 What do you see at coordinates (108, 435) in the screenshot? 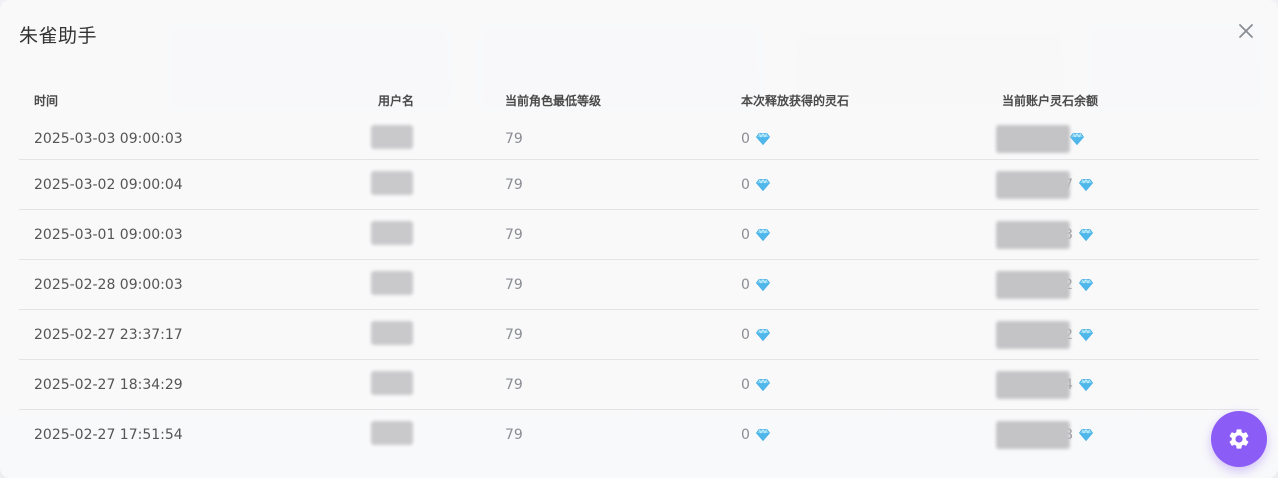
I see `time-cell: 2025-02-27 17:51:54` at bounding box center [108, 435].